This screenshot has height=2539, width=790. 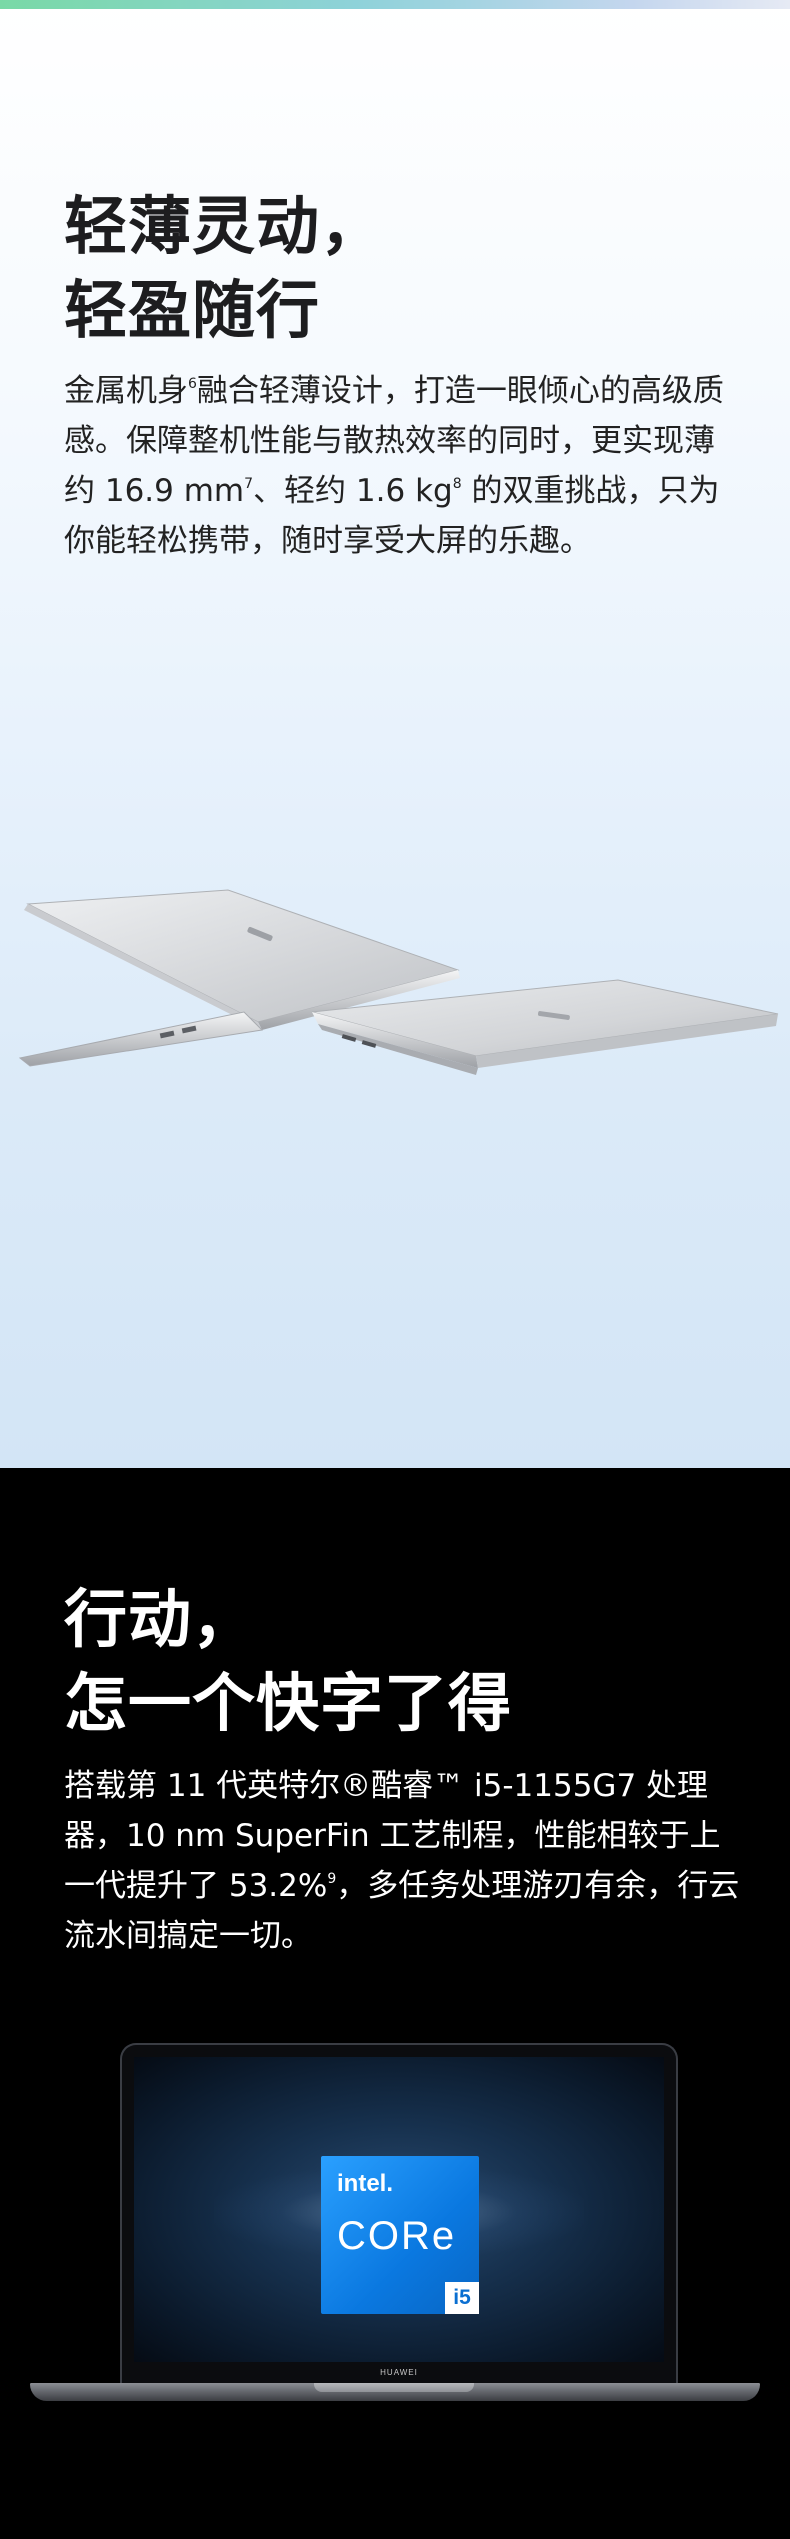 I want to click on footnote-8: 8, so click(x=457, y=484).